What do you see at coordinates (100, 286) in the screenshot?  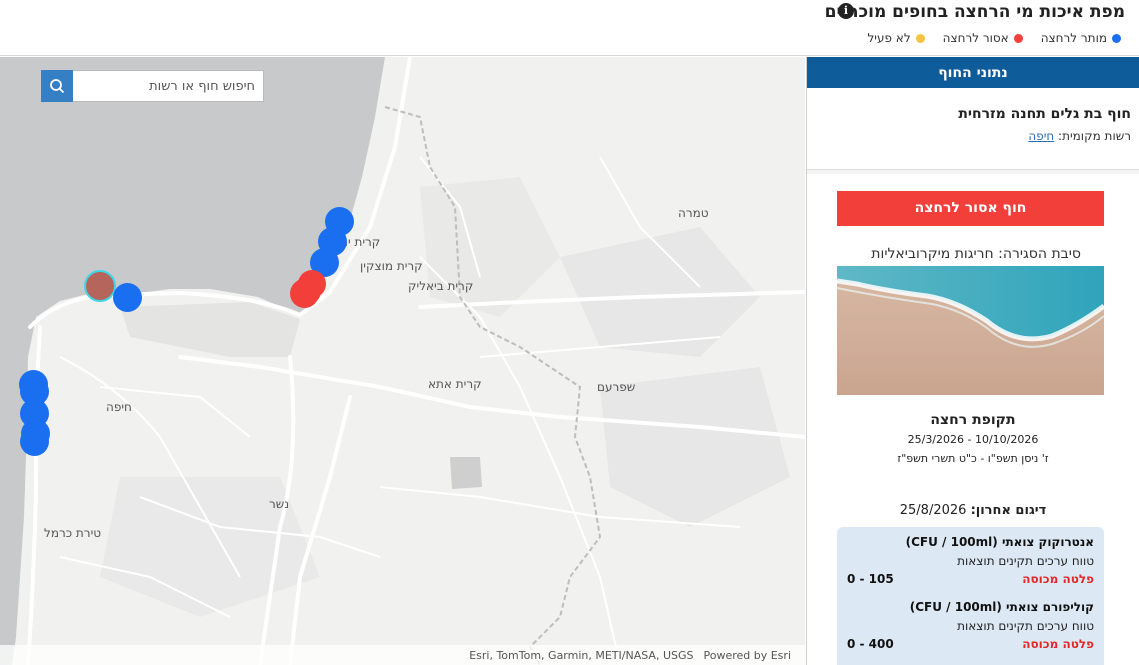 I see `beach-marker-selected` at bounding box center [100, 286].